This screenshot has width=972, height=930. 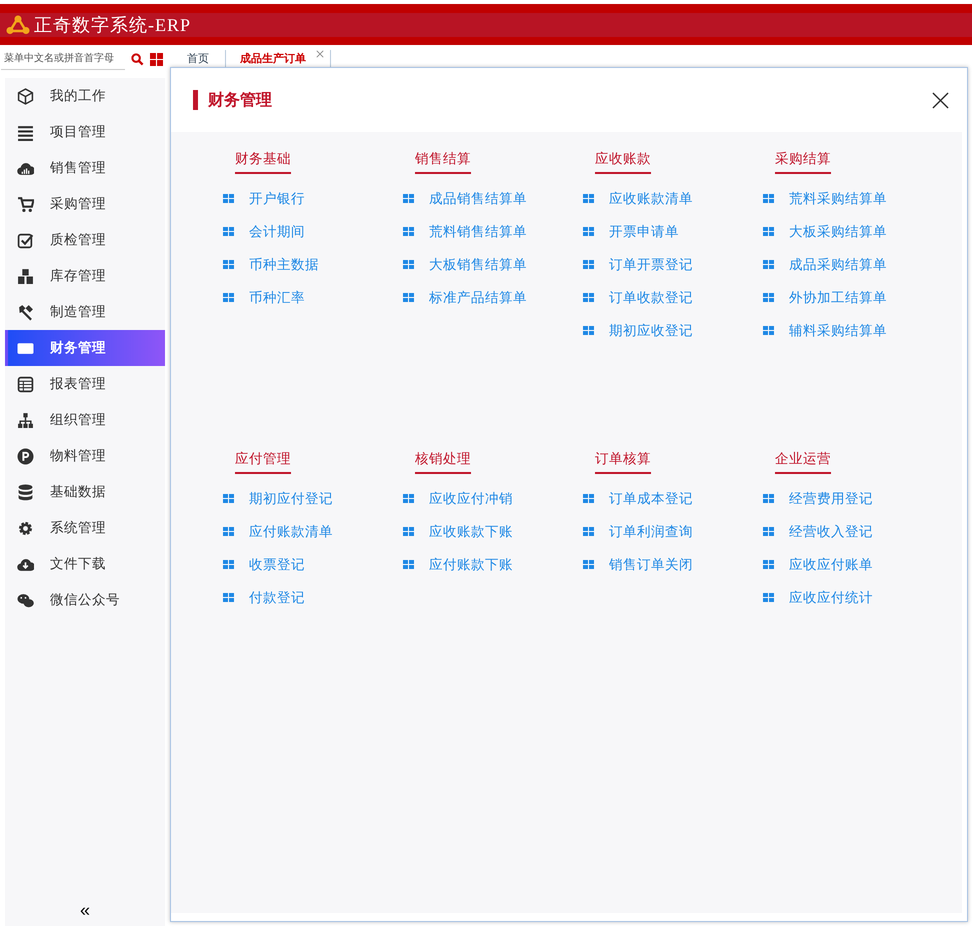 I want to click on sidebar-item: 质检管理, so click(x=85, y=240).